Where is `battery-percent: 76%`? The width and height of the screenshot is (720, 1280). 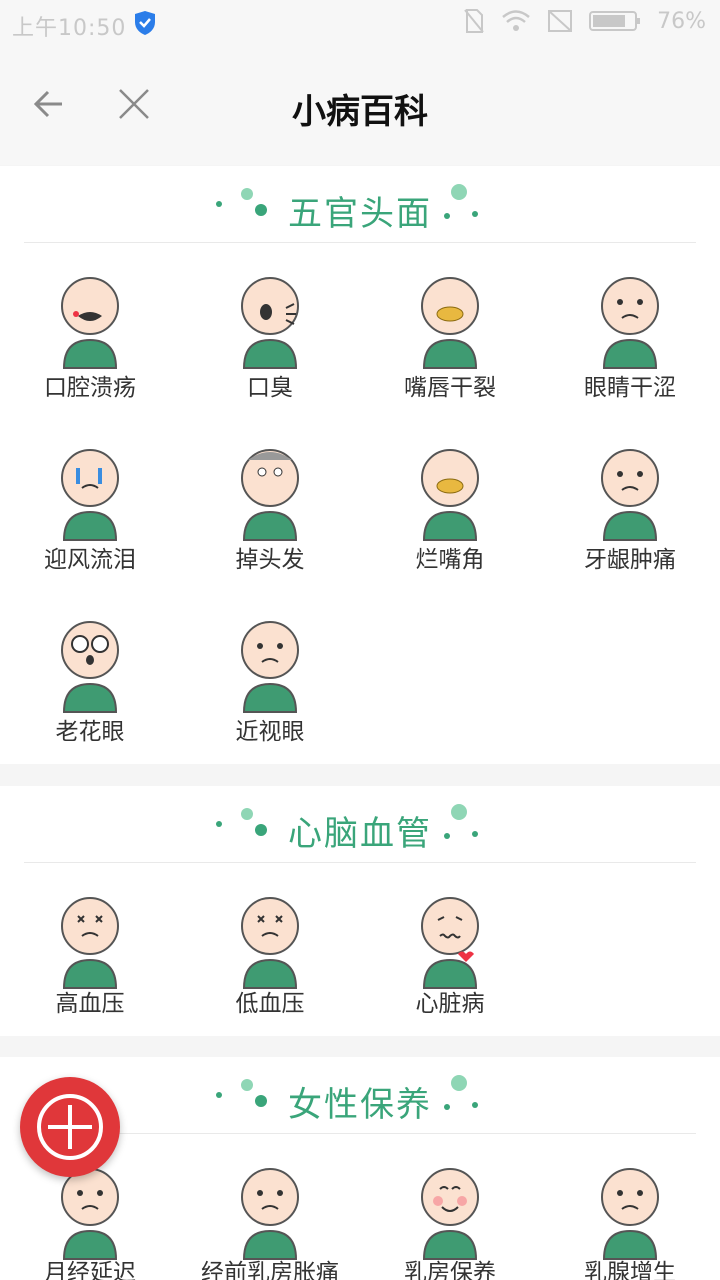
battery-percent: 76% is located at coordinates (681, 21).